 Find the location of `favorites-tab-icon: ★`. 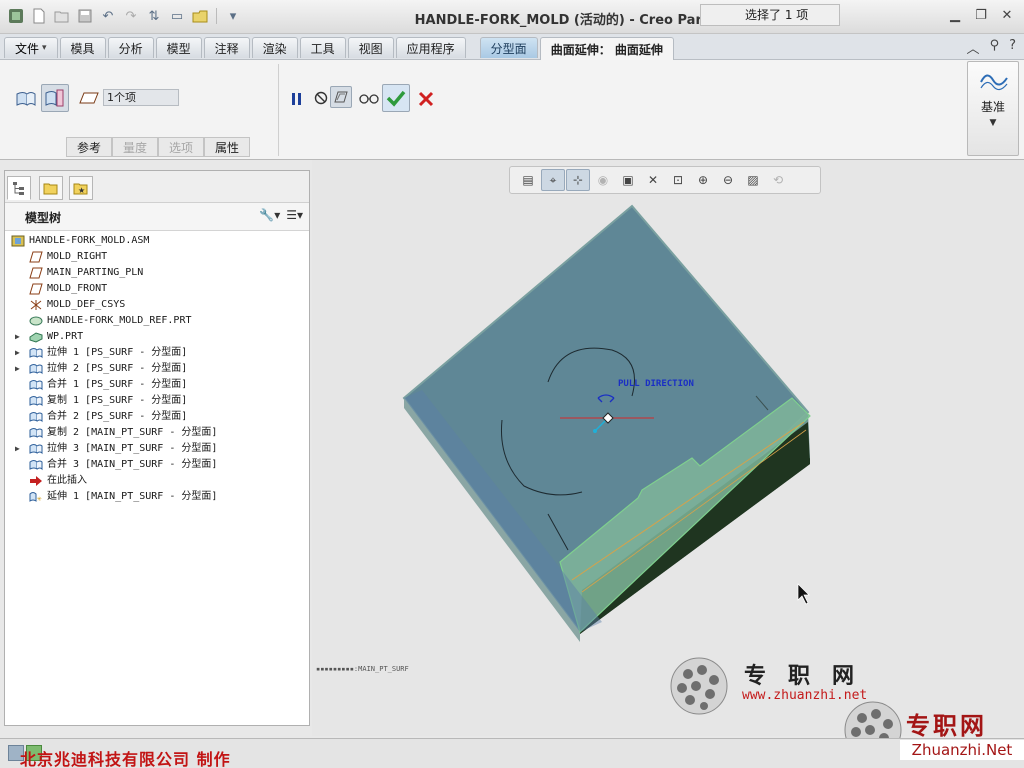

favorites-tab-icon: ★ is located at coordinates (81, 188).